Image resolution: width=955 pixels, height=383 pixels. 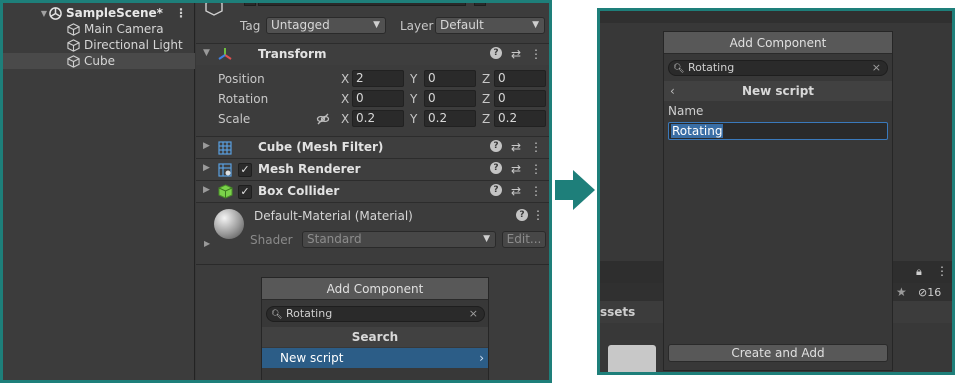 What do you see at coordinates (44, 13) in the screenshot?
I see `expand-arrow-icon: ▼` at bounding box center [44, 13].